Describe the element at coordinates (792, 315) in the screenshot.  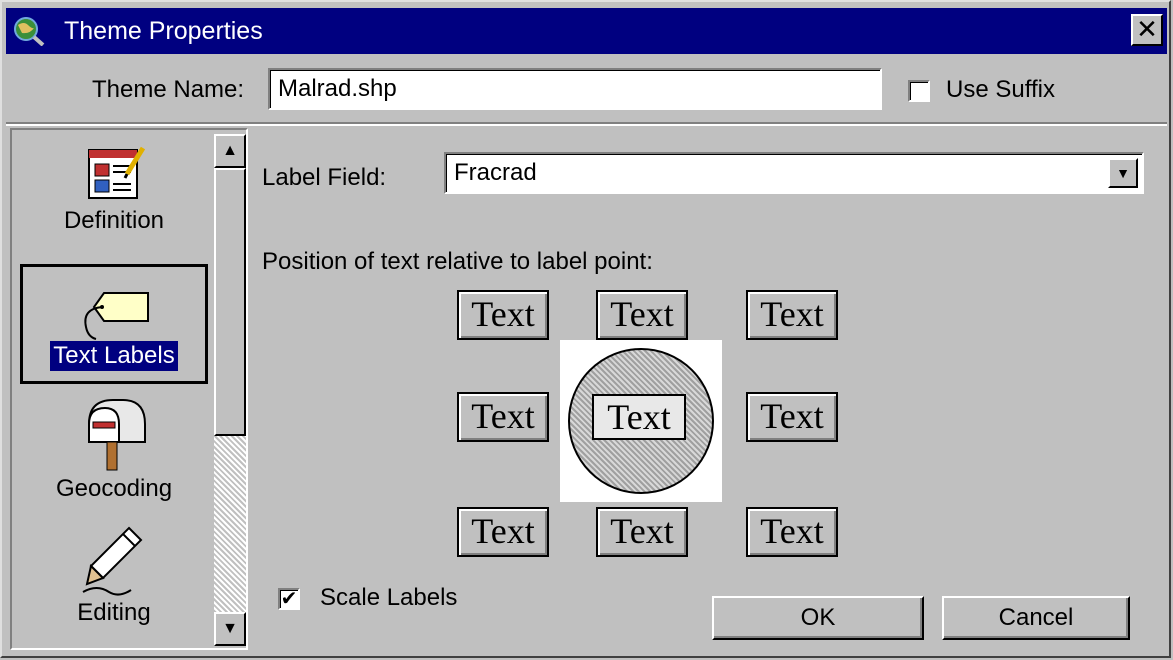
I see `position-top-right-button: Text` at that location.